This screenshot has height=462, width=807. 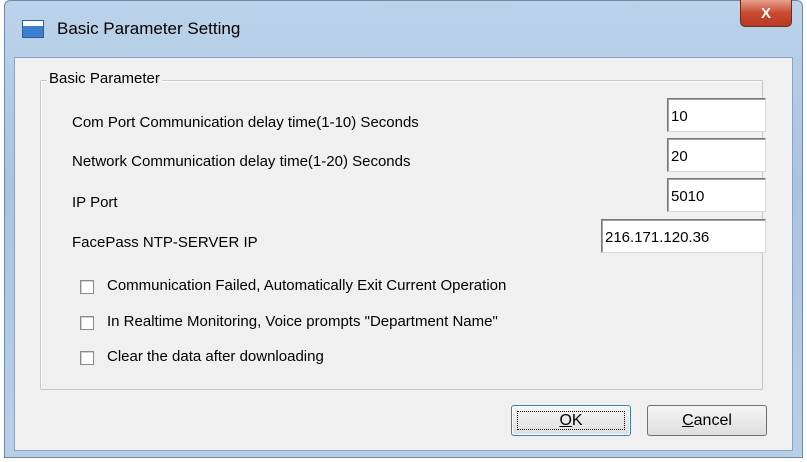 I want to click on ip-port-input, so click(x=716, y=195).